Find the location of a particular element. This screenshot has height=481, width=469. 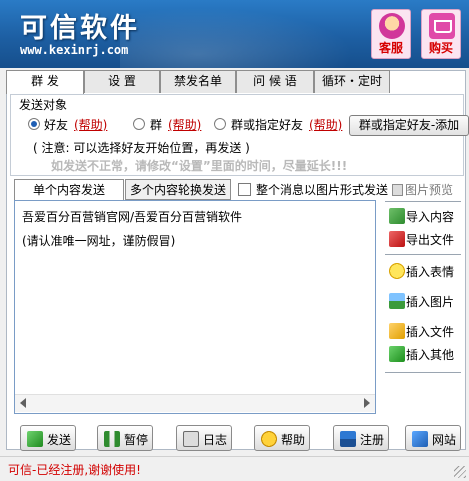

help-group-link: (帮助) is located at coordinates (184, 124).